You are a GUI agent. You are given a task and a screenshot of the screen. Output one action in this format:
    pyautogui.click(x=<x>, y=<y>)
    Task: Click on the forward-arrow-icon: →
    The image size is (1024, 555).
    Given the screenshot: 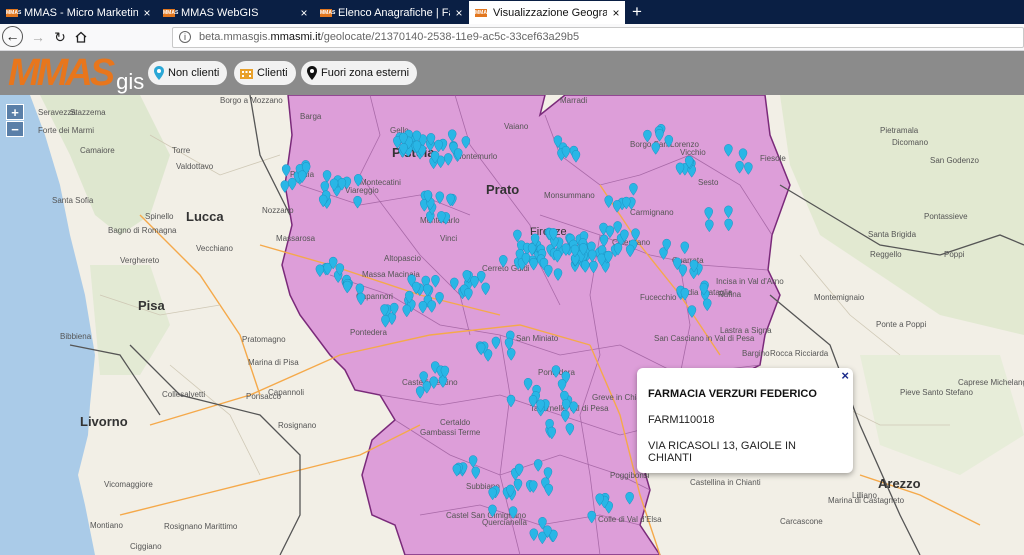 What is the action you would take?
    pyautogui.click(x=38, y=37)
    